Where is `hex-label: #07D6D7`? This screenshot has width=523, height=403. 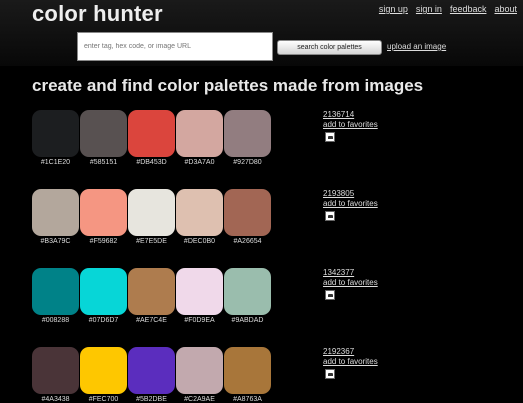 hex-label: #07D6D7 is located at coordinates (103, 320).